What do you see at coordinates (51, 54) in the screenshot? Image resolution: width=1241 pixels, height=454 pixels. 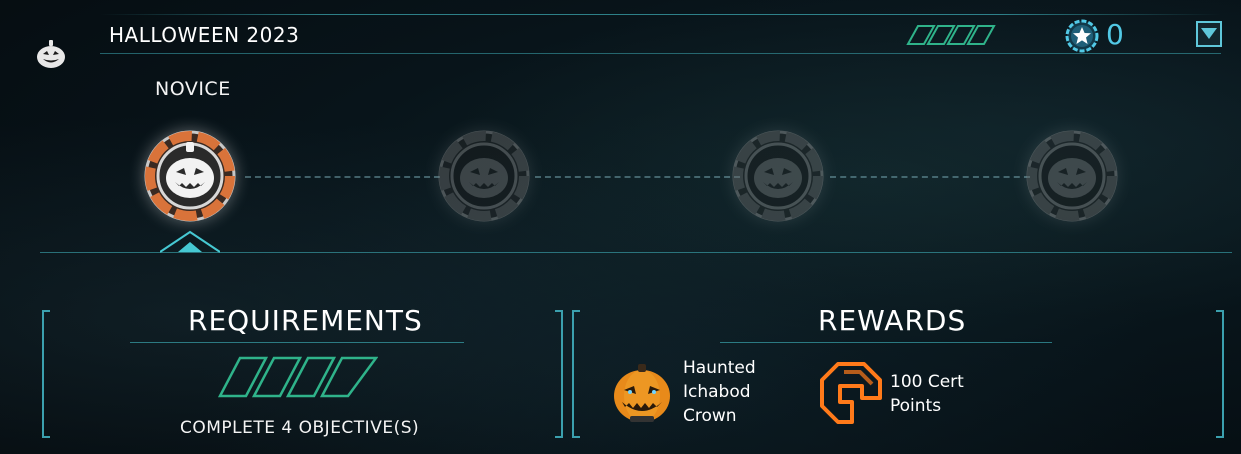 I see `pumpkin-icon` at bounding box center [51, 54].